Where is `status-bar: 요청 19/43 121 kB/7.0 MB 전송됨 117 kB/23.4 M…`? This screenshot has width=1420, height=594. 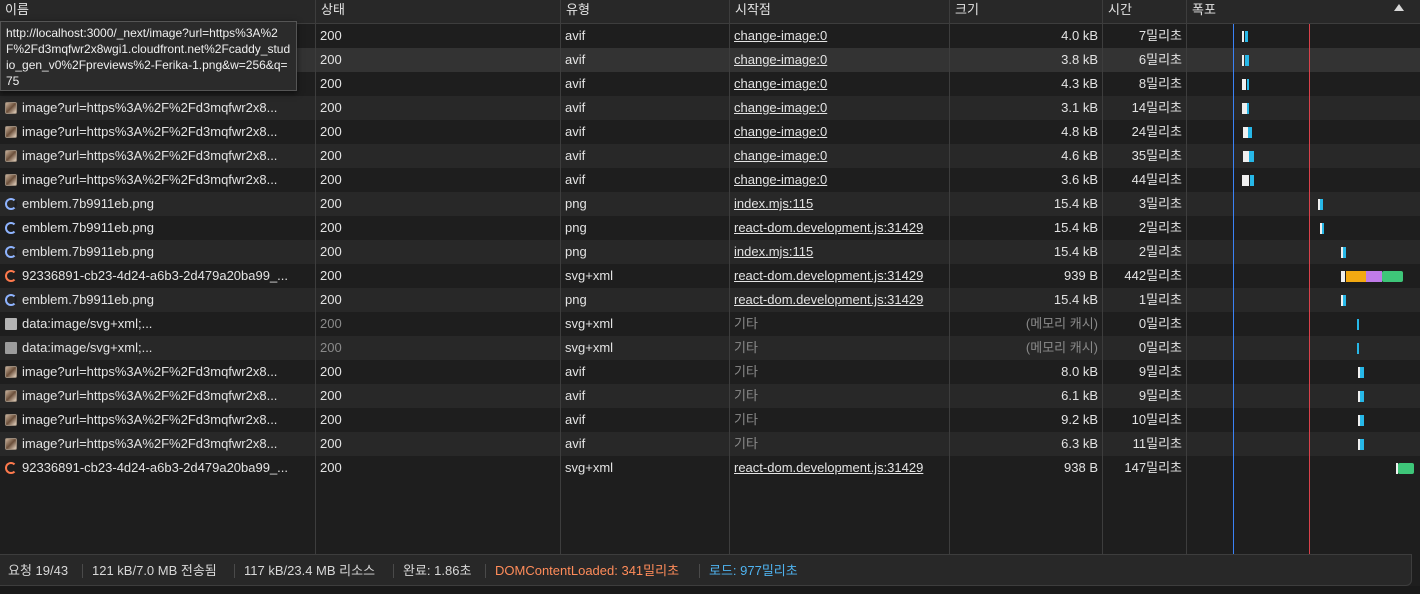
status-bar: 요청 19/43 121 kB/7.0 MB 전송됨 117 kB/23.4 M… is located at coordinates (706, 570).